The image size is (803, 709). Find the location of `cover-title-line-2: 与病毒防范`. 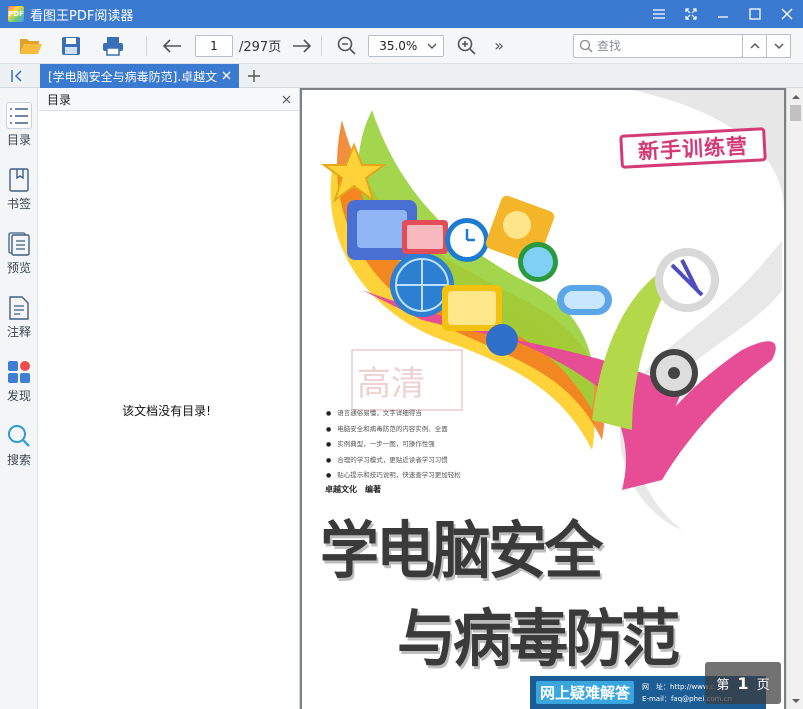

cover-title-line-2: 与病毒防范 is located at coordinates (538, 638).